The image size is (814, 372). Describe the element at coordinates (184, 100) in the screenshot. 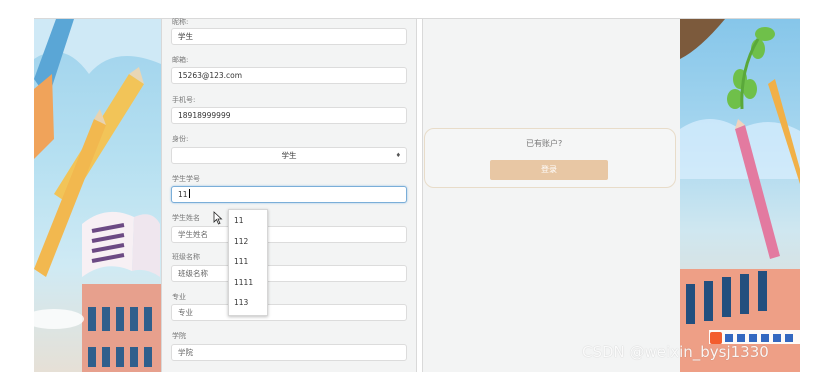

I see `phone-label: 手机号:` at that location.